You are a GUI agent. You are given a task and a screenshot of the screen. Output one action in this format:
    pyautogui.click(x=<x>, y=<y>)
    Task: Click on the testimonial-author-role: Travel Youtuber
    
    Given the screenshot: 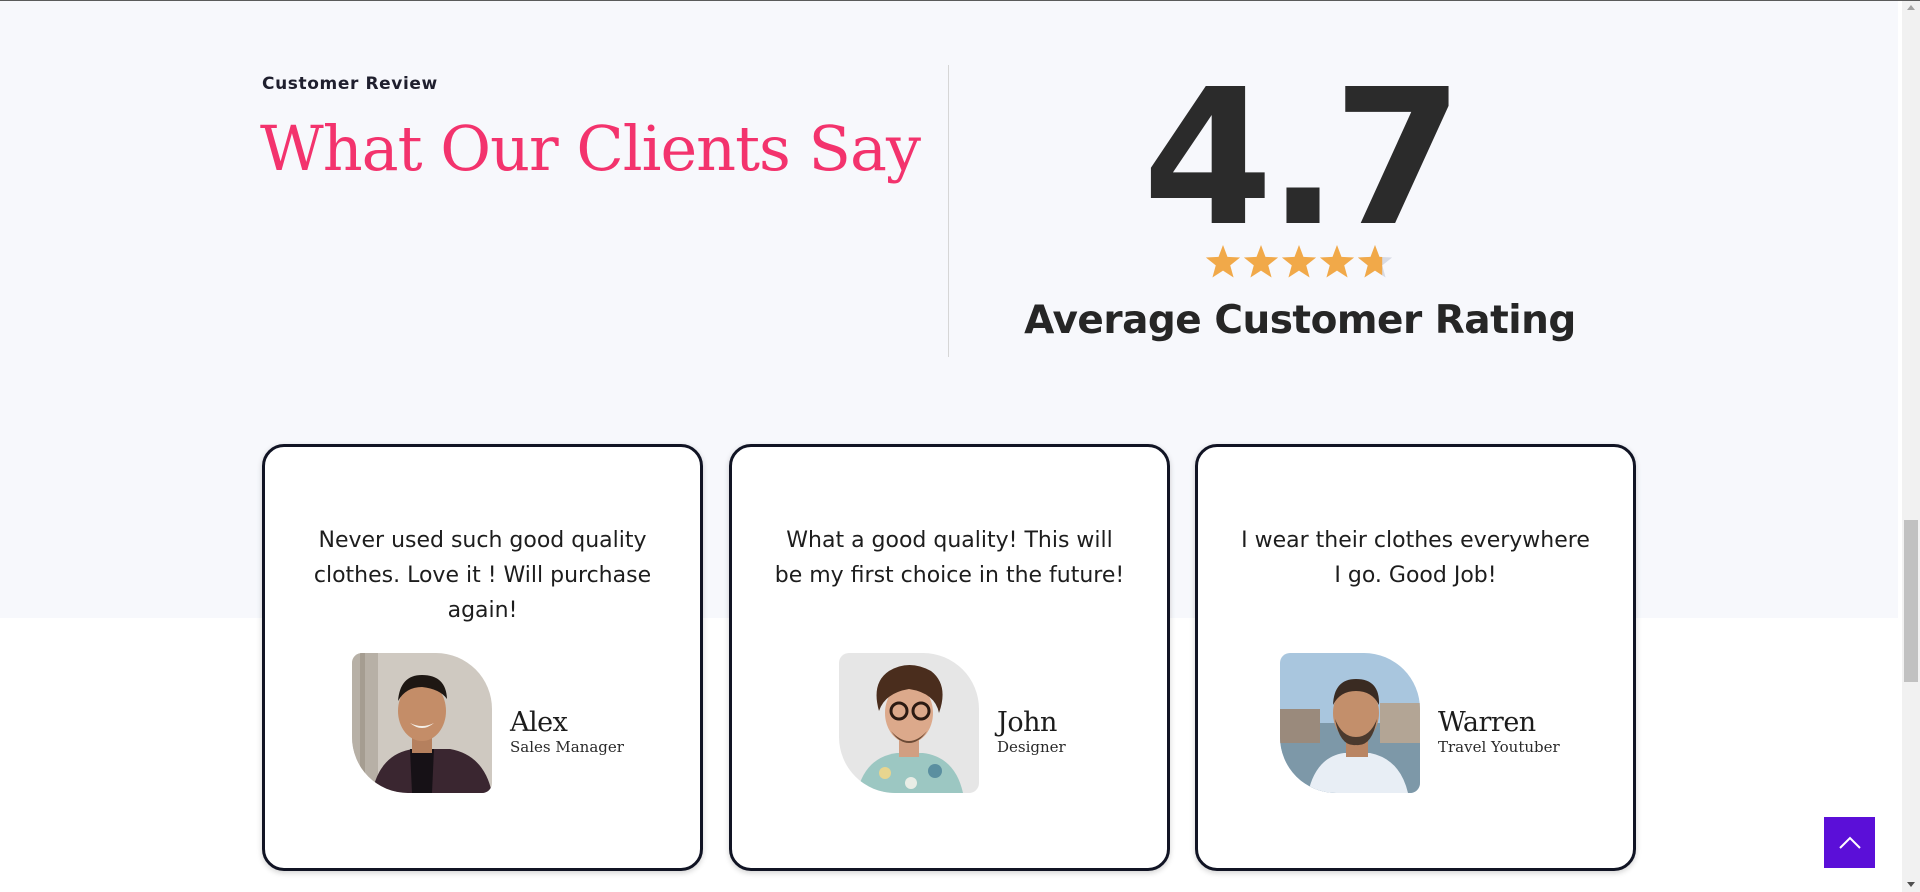 What is the action you would take?
    pyautogui.click(x=1499, y=747)
    